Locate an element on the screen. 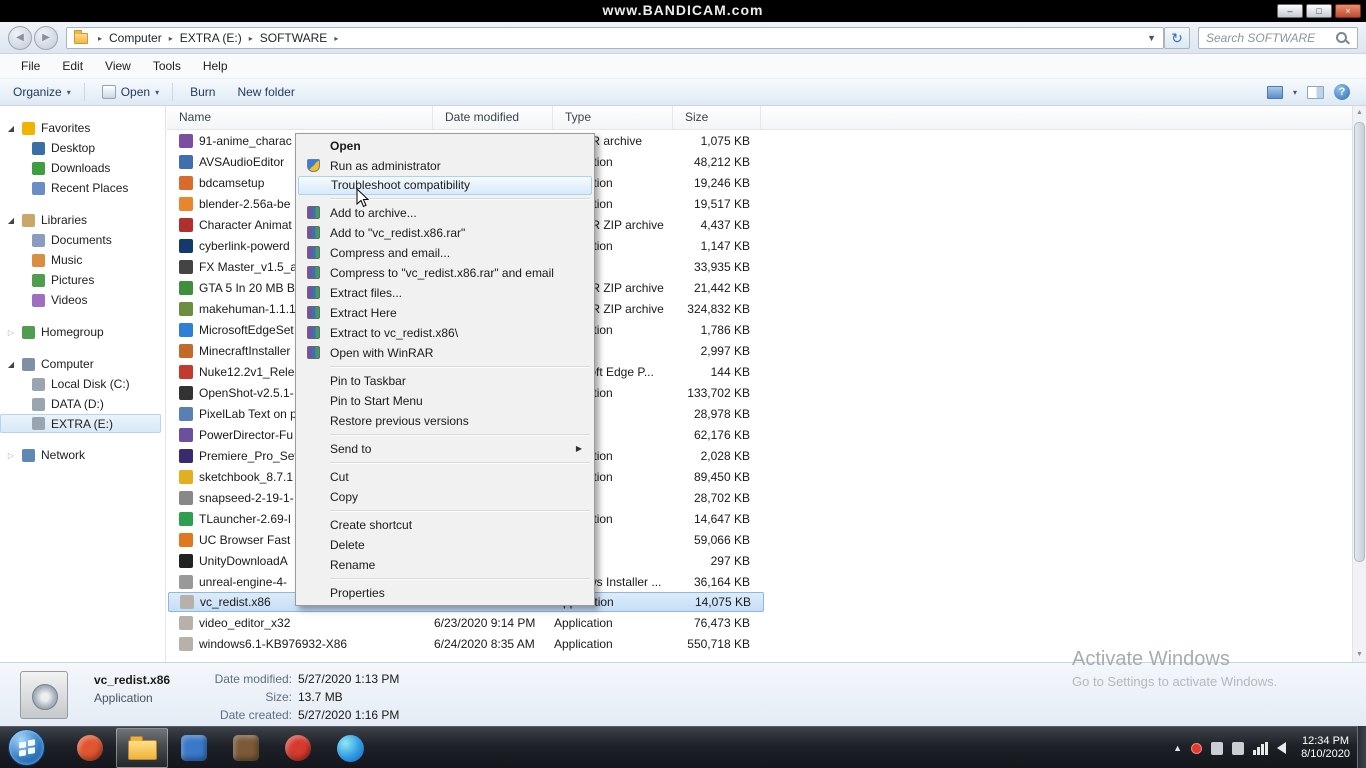  taskbar-icon-edge is located at coordinates (350, 748).